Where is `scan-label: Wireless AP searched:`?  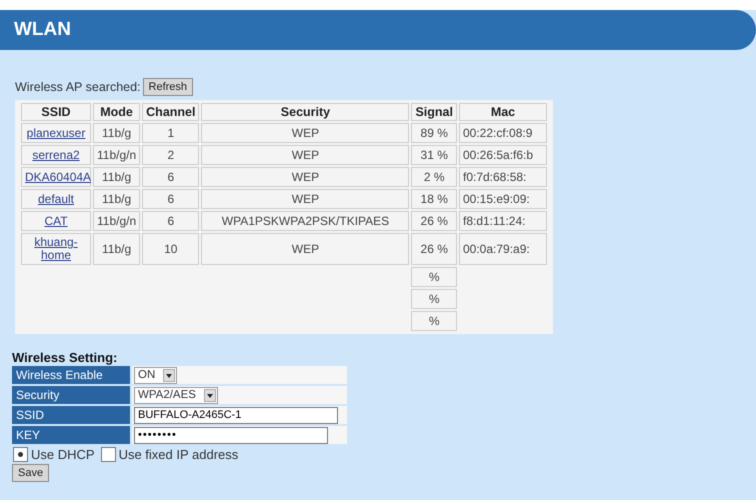 scan-label: Wireless AP searched: is located at coordinates (78, 87).